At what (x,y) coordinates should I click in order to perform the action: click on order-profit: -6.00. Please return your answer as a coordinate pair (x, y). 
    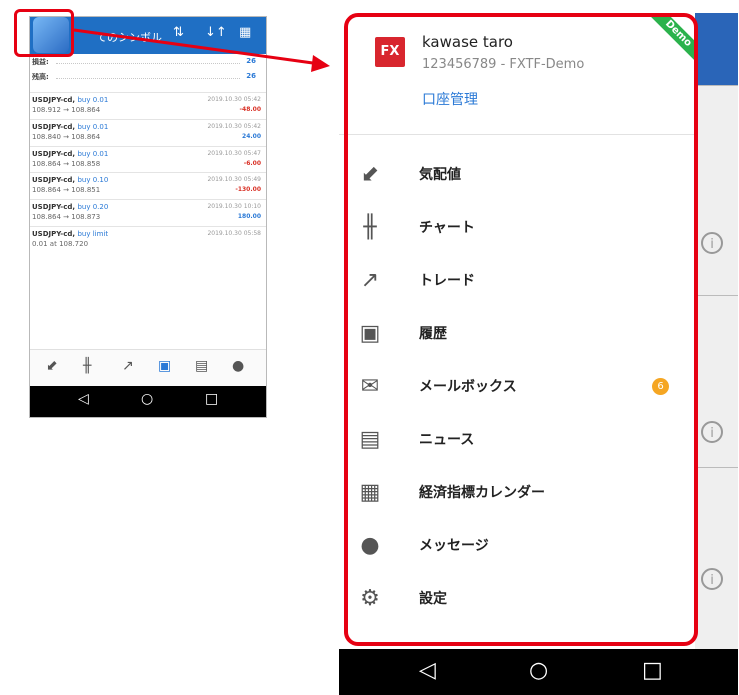
    Looking at the image, I should click on (252, 163).